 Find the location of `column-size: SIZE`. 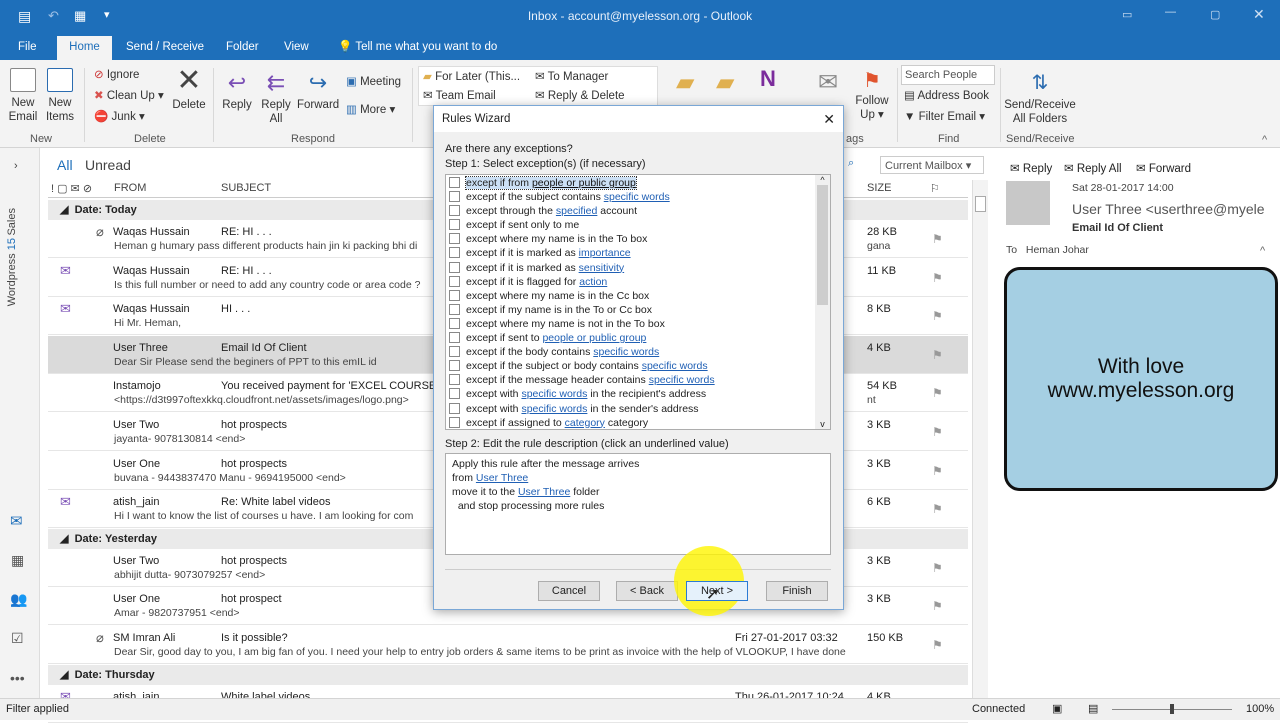

column-size: SIZE is located at coordinates (879, 188).